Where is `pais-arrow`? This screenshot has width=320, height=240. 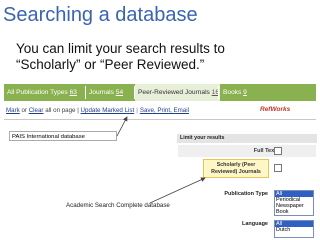 pais-arrow is located at coordinates (122, 126).